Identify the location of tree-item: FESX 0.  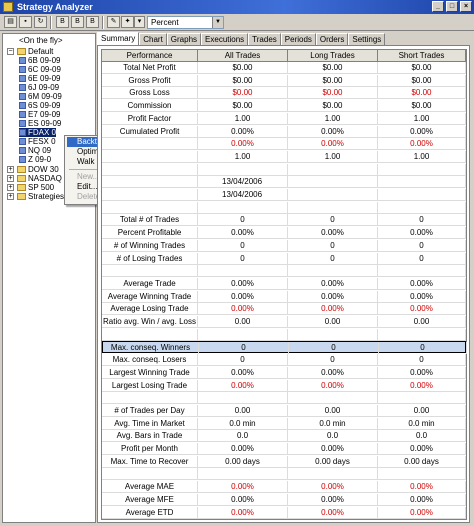
(37, 141).